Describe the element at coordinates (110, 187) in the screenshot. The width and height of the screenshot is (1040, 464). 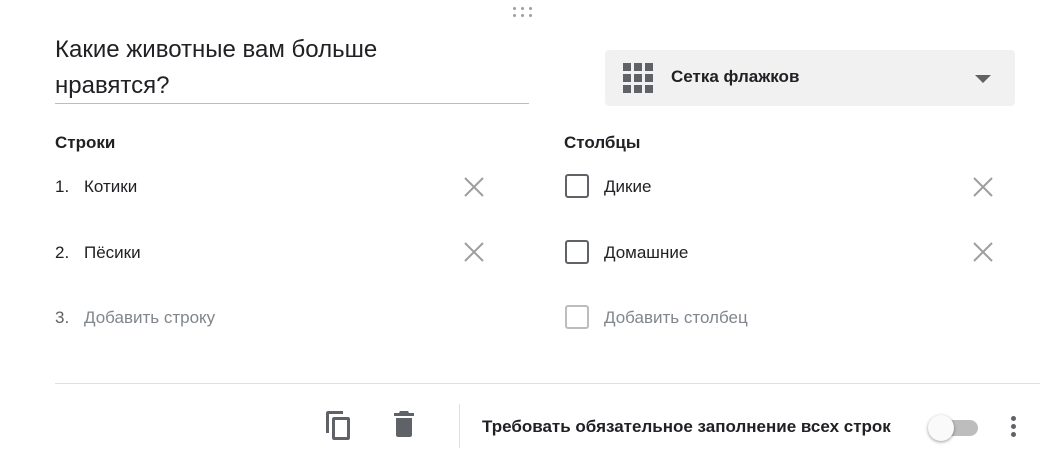
I see `row-label-input: Котики` at that location.